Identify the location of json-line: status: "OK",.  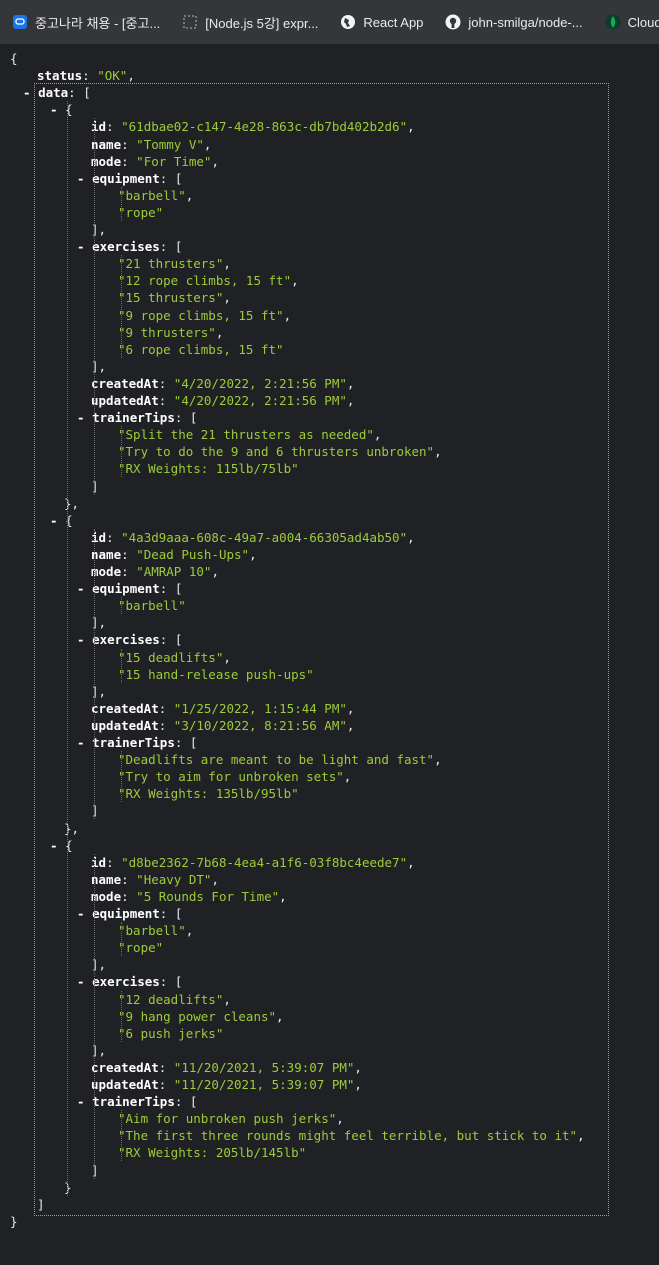
(86, 75).